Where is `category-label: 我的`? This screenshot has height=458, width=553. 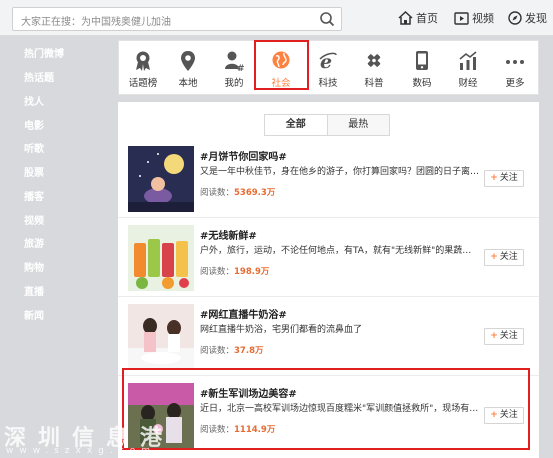 category-label: 我的 is located at coordinates (234, 83).